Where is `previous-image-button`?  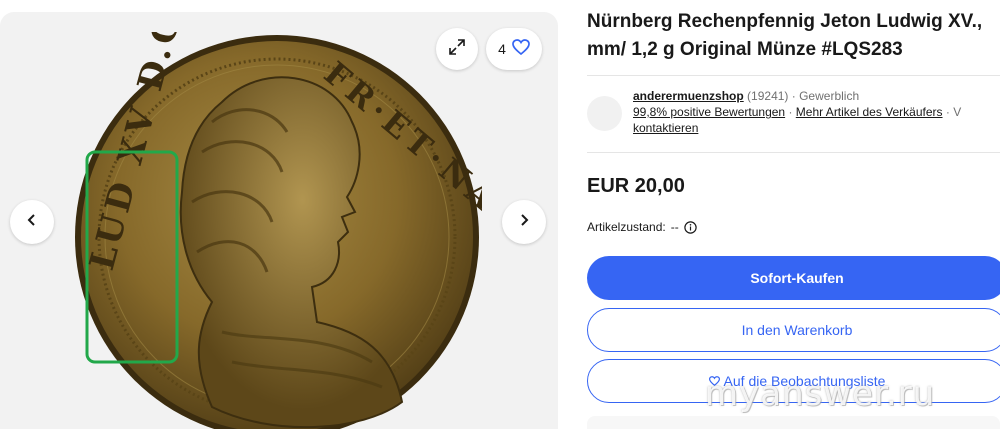
previous-image-button is located at coordinates (32, 222).